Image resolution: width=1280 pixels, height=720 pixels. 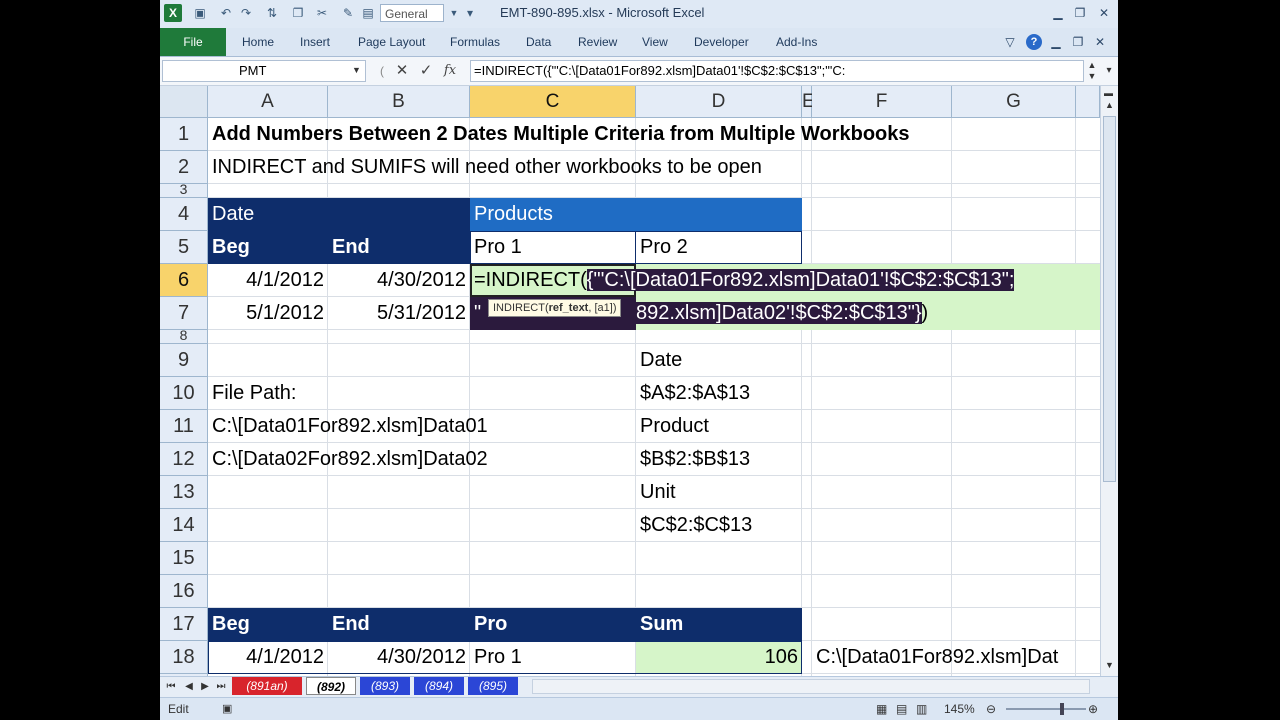 What do you see at coordinates (205, 687) in the screenshot?
I see `next-sheet-icon: ▶` at bounding box center [205, 687].